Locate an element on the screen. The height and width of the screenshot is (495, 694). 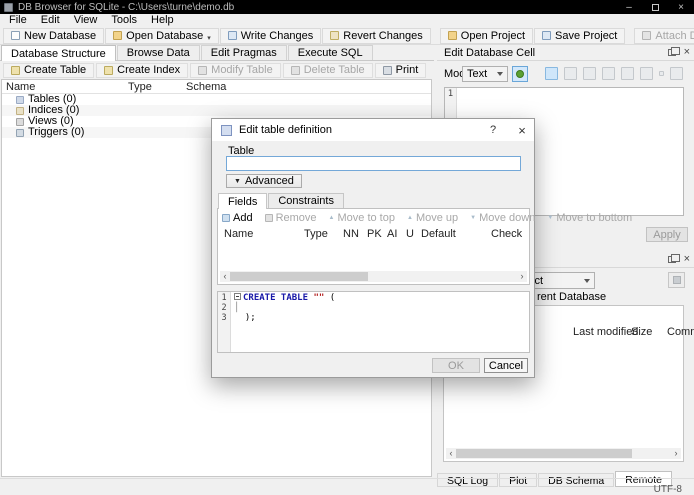
tree-col-name: Name is located at coordinates (20, 87).